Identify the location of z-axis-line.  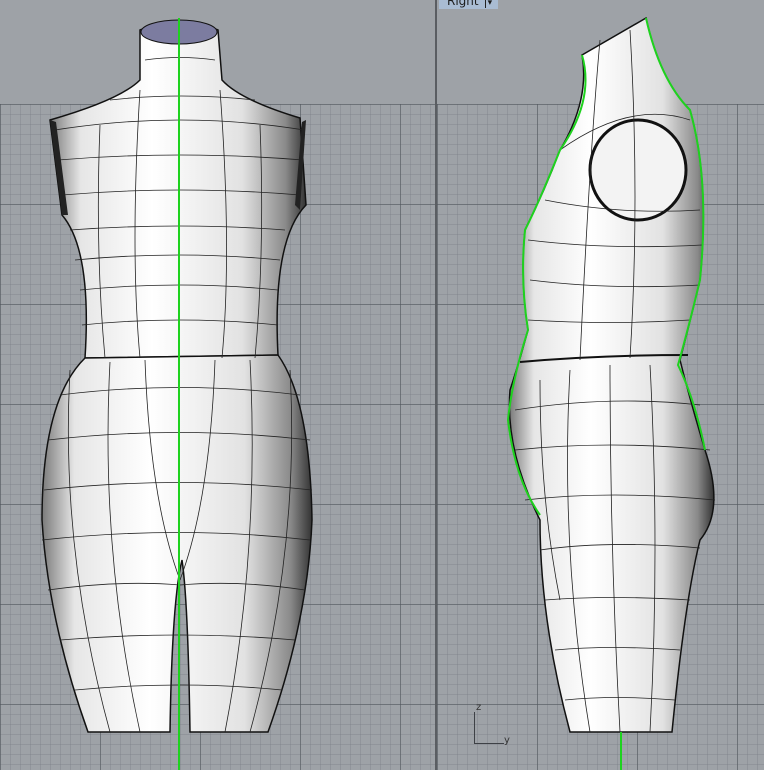
(474, 728).